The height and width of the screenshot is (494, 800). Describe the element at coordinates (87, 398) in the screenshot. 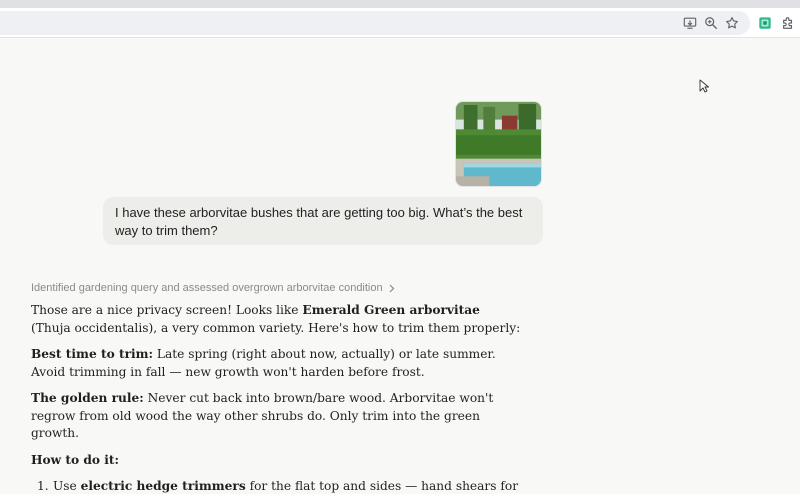

I see `bold-run: The golden rule:` at that location.